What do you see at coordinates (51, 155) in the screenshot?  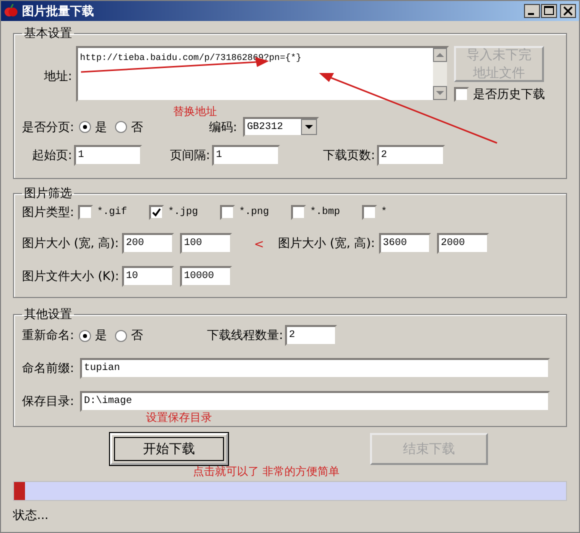 I see `field-label: 起始页:` at bounding box center [51, 155].